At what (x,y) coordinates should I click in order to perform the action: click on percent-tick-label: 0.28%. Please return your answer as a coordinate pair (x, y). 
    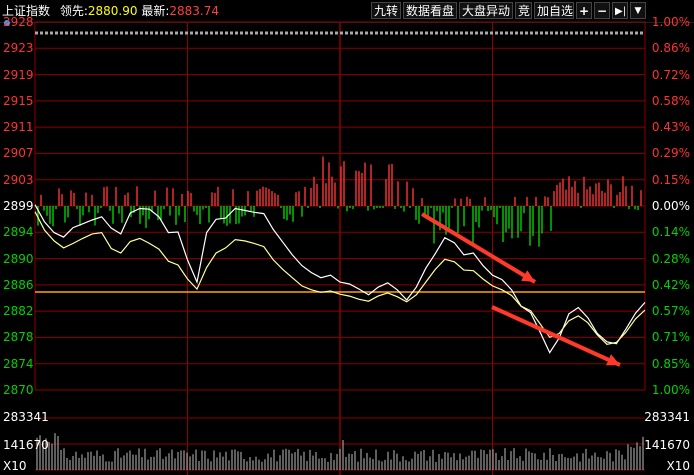
    Looking at the image, I should click on (670, 258).